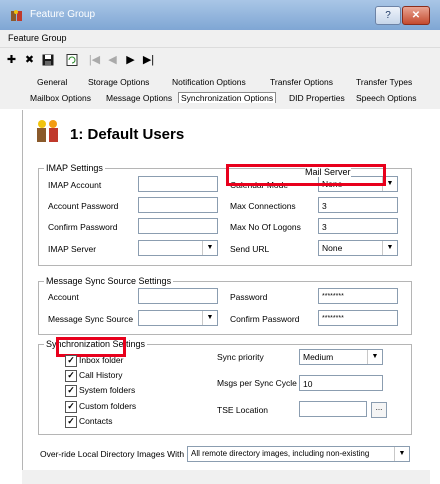 The width and height of the screenshot is (440, 484). I want to click on delete-icon: ✖, so click(29, 59).